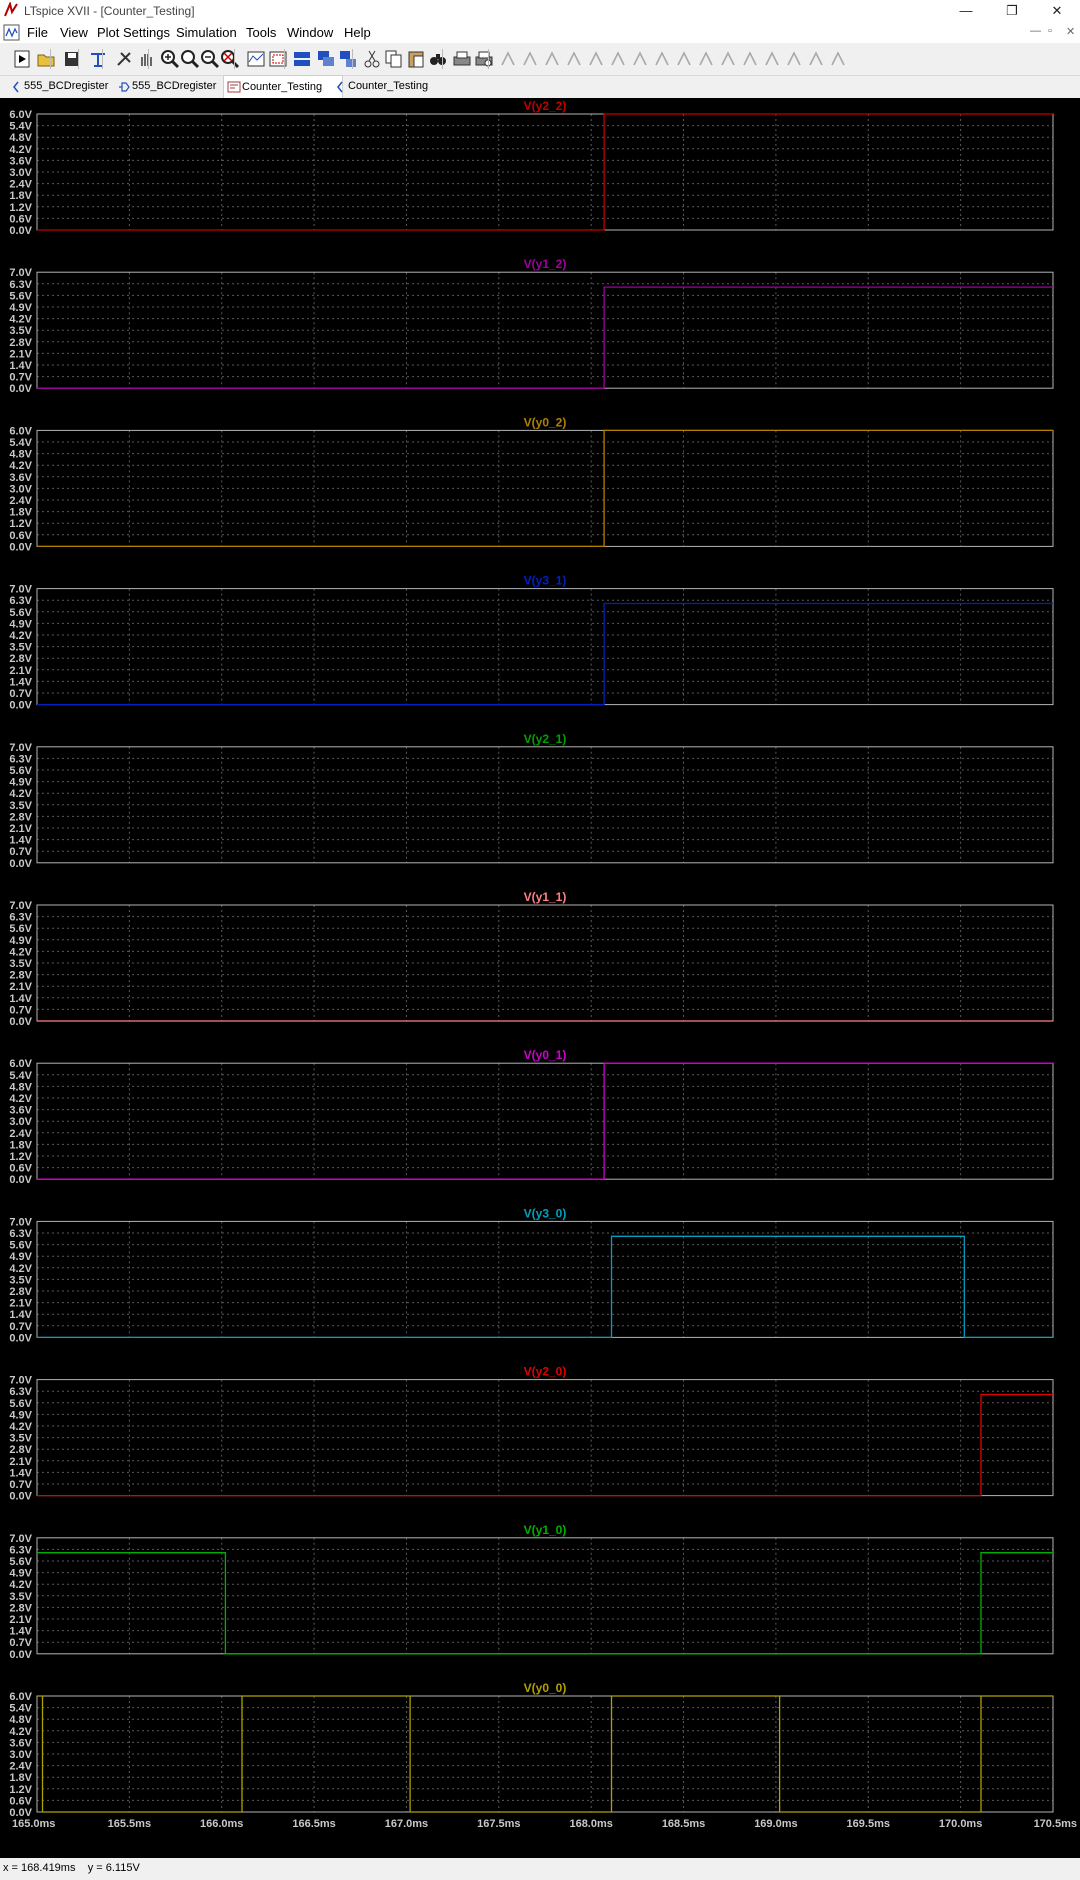 This screenshot has width=1080, height=1880. Describe the element at coordinates (310, 32) in the screenshot. I see `menu-window: Window` at that location.